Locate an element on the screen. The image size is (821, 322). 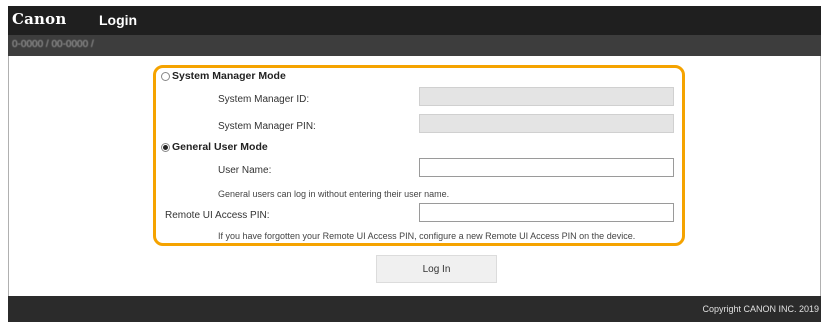
header-bar: Canon Login is located at coordinates (414, 20).